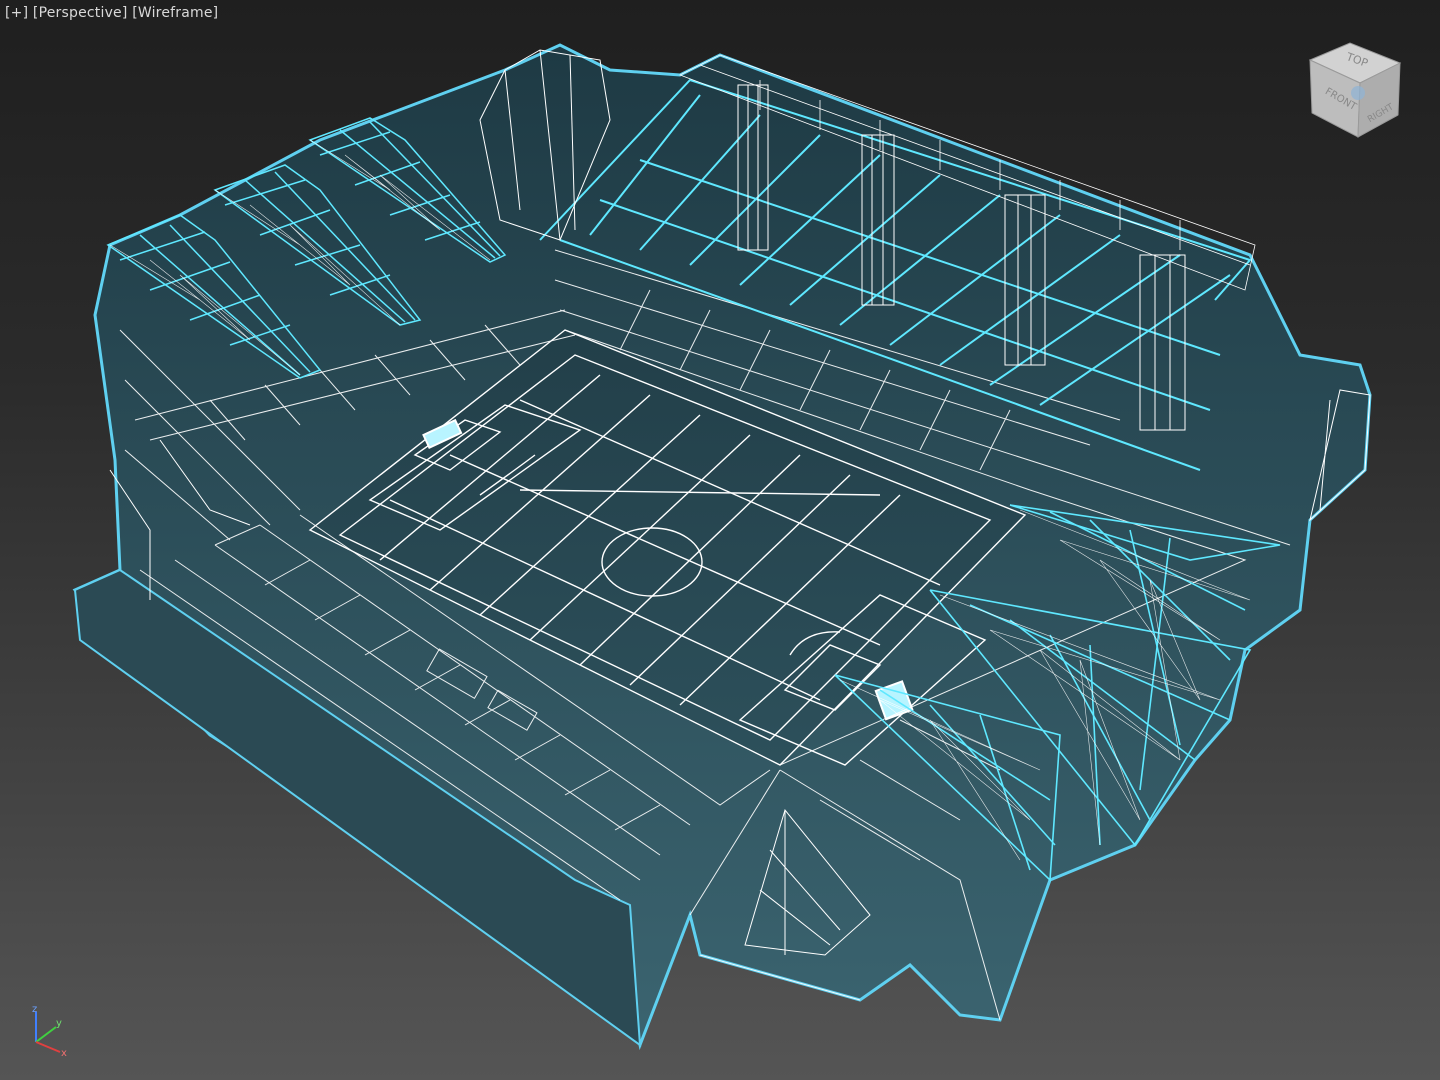  I want to click on x-axis-line, so click(48, 1047).